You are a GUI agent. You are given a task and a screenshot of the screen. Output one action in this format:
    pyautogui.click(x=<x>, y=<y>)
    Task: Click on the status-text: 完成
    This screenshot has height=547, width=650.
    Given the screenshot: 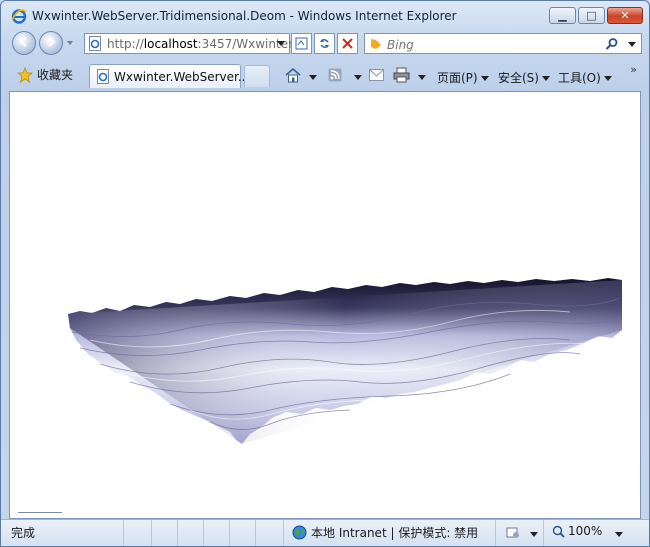 What is the action you would take?
    pyautogui.click(x=23, y=533)
    